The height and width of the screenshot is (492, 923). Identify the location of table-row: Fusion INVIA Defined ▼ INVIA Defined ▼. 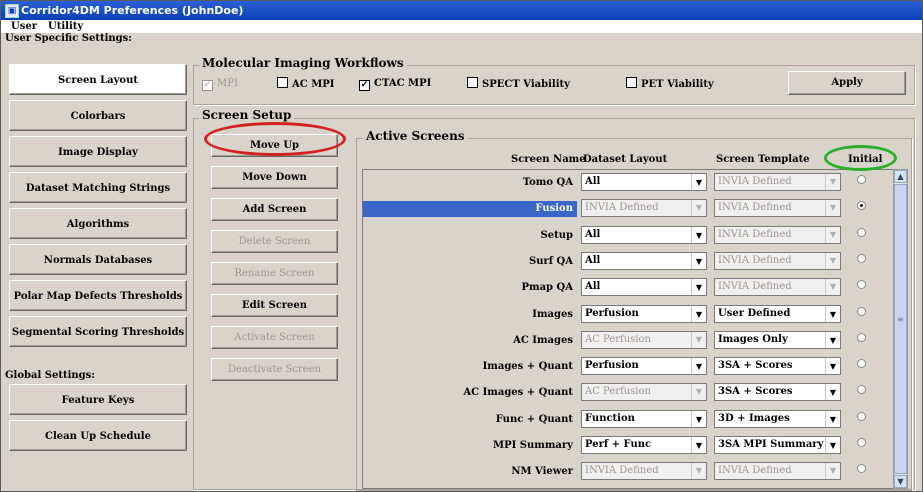
(627, 209).